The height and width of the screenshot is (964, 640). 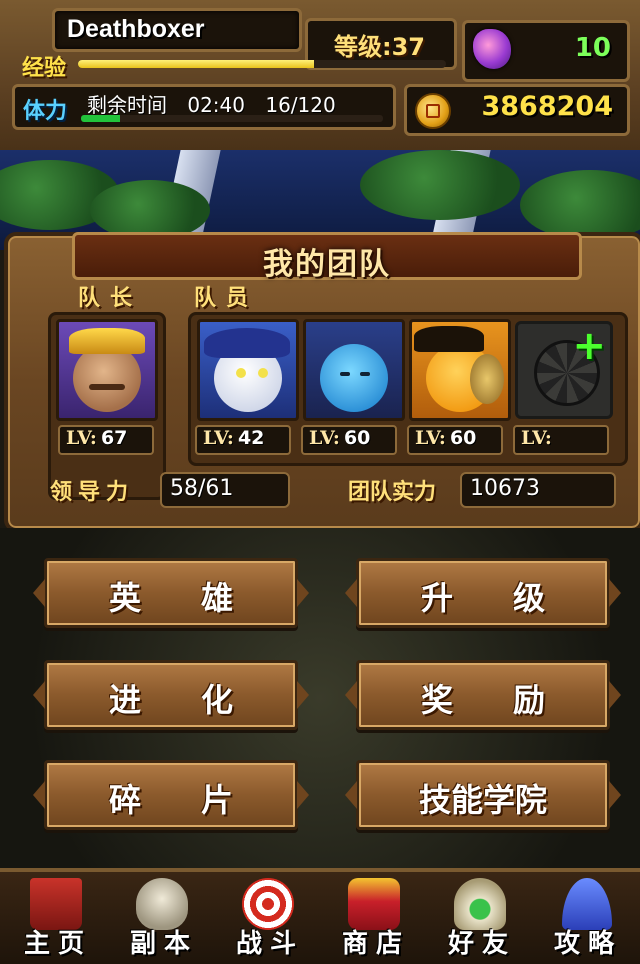 I want to click on leadership-value-box: 58/61, so click(x=225, y=490).